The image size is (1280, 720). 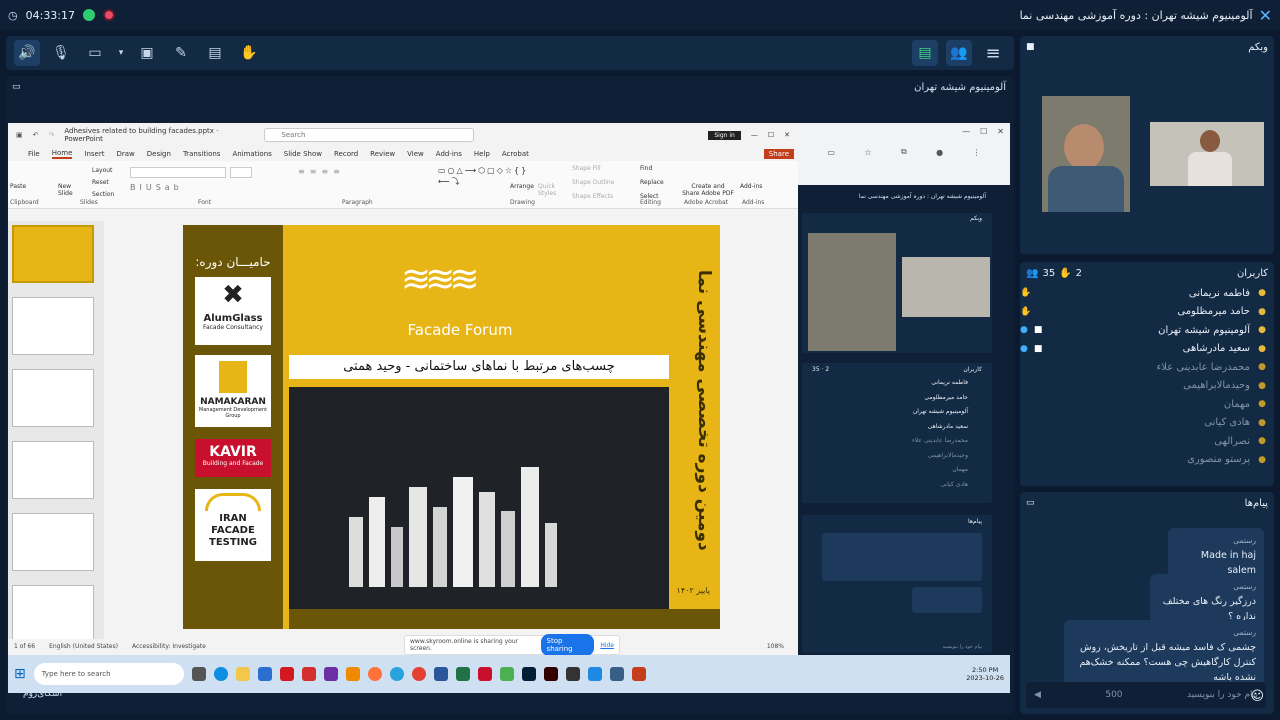 What do you see at coordinates (415, 154) in the screenshot?
I see `ppt-tab-view: View` at bounding box center [415, 154].